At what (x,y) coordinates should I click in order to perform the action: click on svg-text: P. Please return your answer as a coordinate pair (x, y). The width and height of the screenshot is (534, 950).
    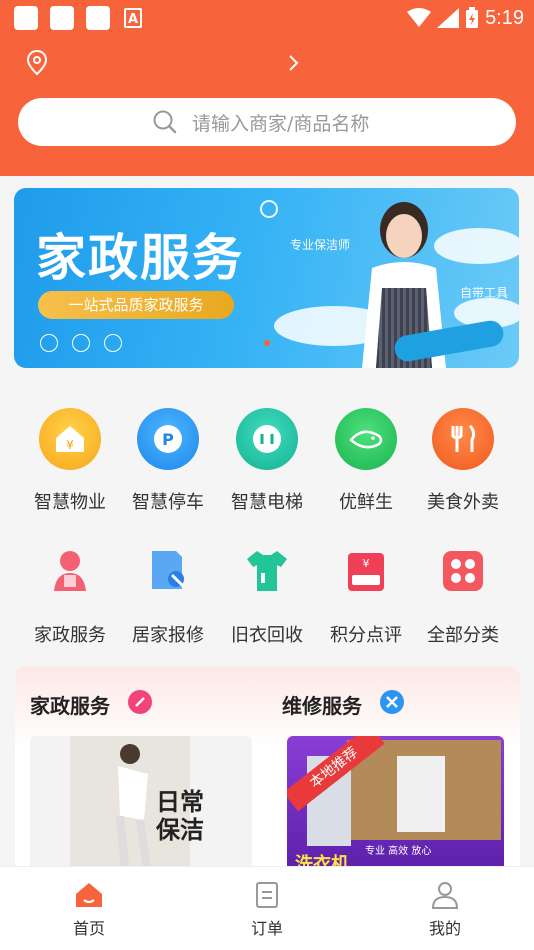
    Looking at the image, I should click on (168, 439).